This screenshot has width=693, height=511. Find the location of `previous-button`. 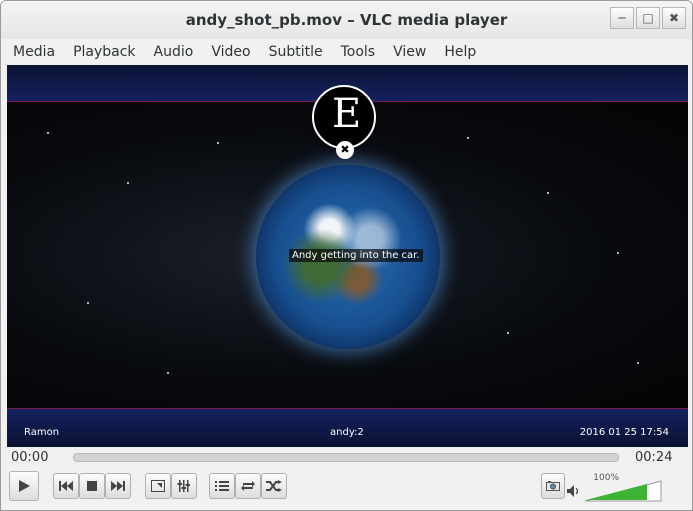

previous-button is located at coordinates (66, 486).